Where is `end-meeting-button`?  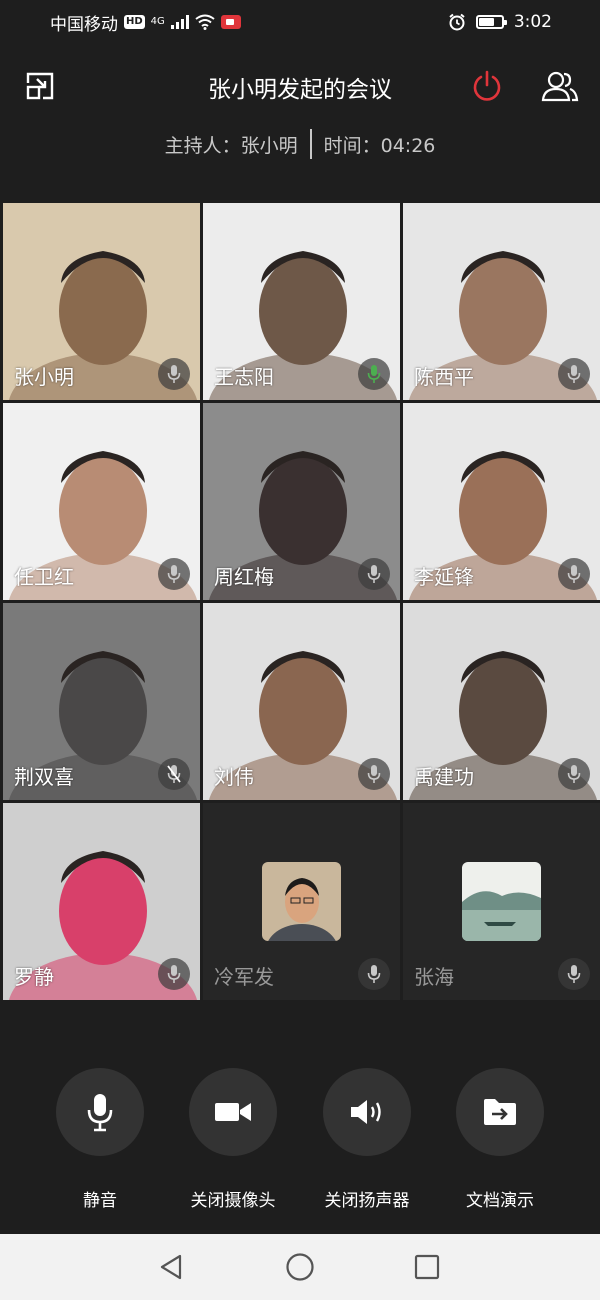 end-meeting-button is located at coordinates (487, 86).